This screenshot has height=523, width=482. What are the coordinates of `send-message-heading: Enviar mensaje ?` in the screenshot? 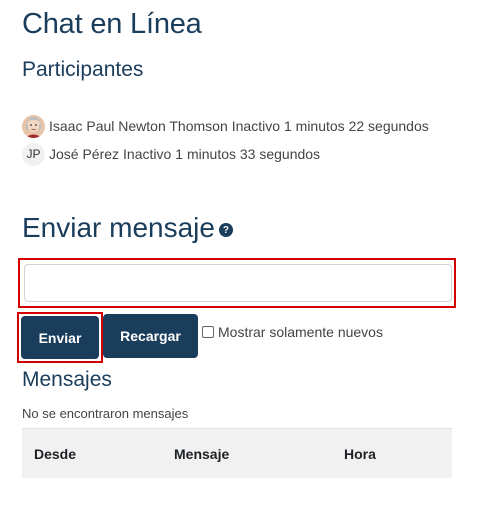 It's located at (127, 228).